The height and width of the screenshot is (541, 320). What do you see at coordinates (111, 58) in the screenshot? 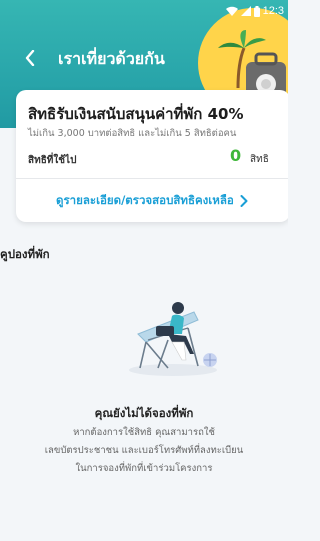
I see `page-title: เราเที่ยวด้วยกัน` at bounding box center [111, 58].